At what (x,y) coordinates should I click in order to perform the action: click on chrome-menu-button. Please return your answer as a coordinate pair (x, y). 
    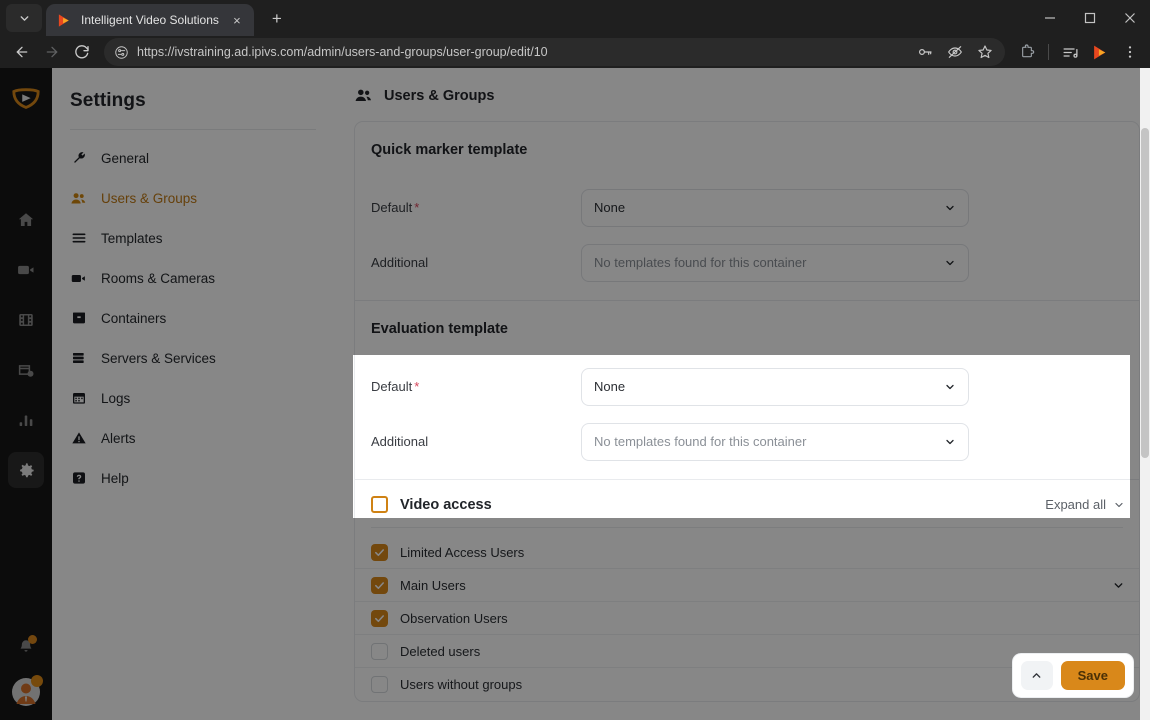
    Looking at the image, I should click on (1130, 52).